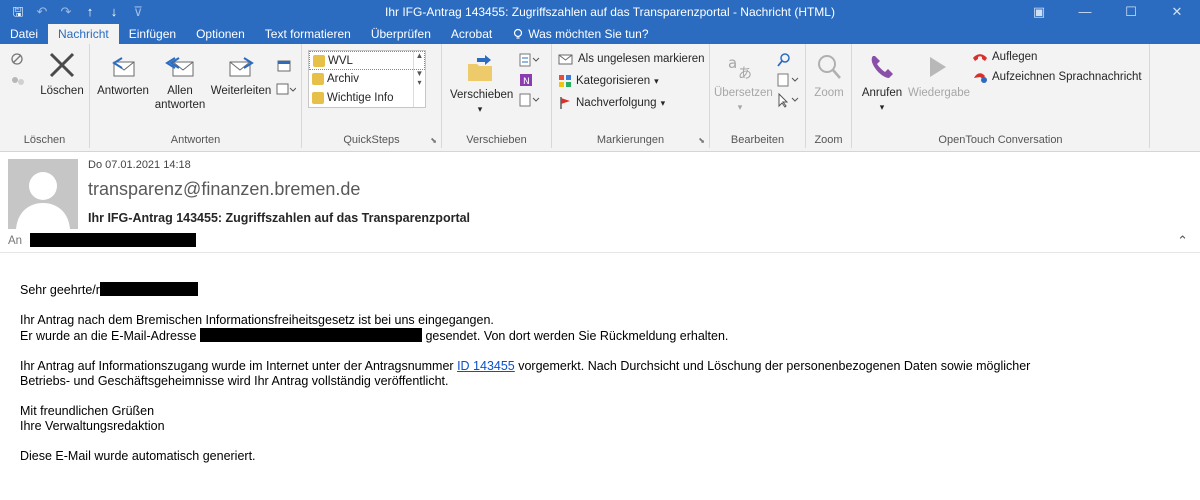 The width and height of the screenshot is (1200, 500). What do you see at coordinates (1067, 77) in the screenshot?
I see `record-voicemail-label: Aufzeichnen Sprachnachricht` at bounding box center [1067, 77].